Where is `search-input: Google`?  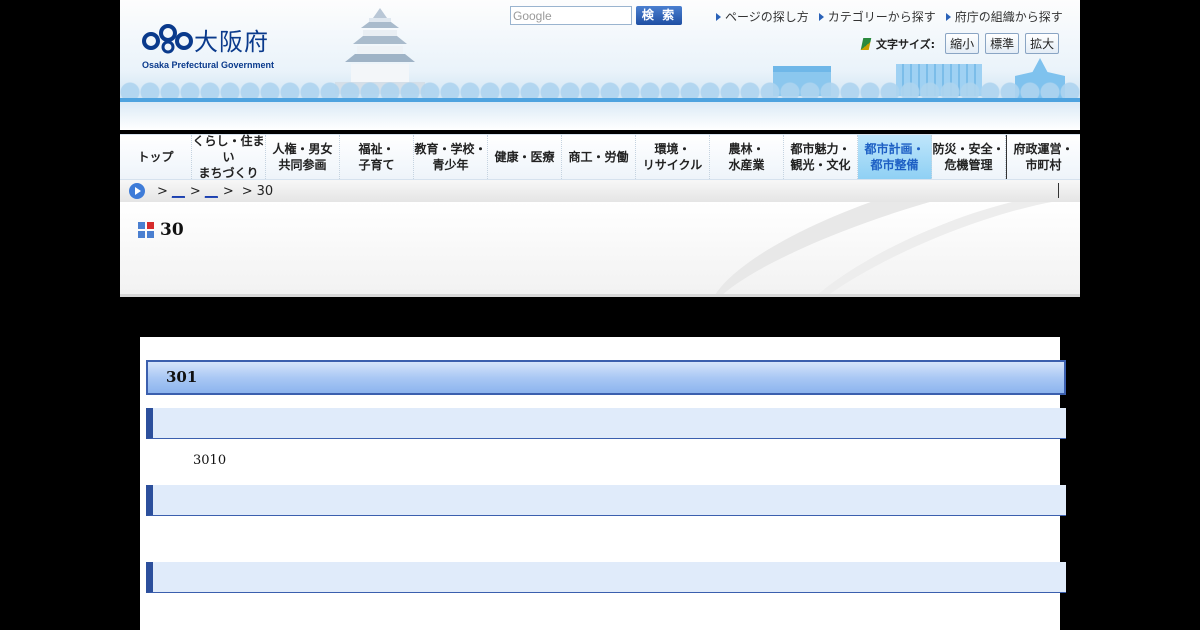
search-input: Google is located at coordinates (571, 15).